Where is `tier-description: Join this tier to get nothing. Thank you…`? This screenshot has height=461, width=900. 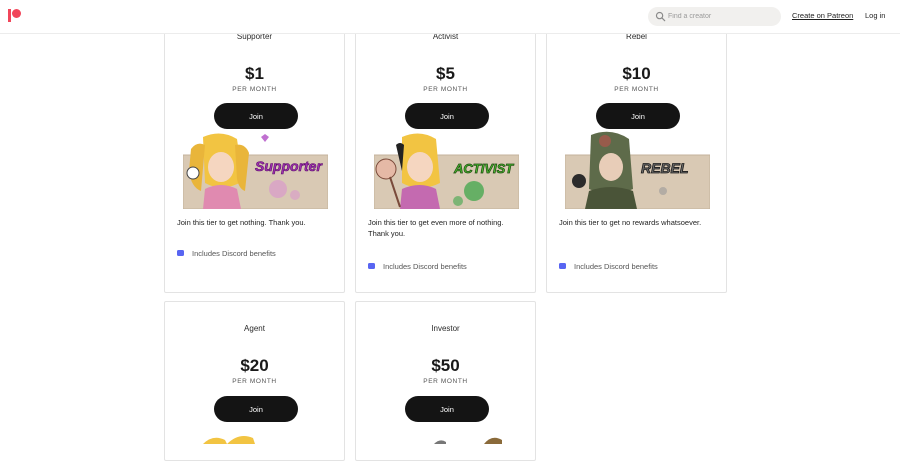
tier-description: Join this tier to get nothing. Thank you… is located at coordinates (241, 222).